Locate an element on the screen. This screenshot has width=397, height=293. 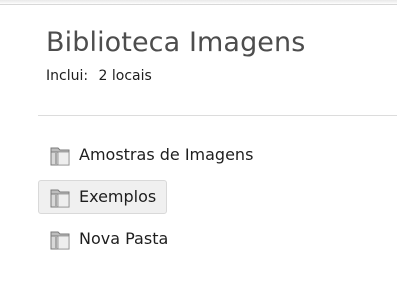
folder-item-label: Amostras de Imagens is located at coordinates (166, 154).